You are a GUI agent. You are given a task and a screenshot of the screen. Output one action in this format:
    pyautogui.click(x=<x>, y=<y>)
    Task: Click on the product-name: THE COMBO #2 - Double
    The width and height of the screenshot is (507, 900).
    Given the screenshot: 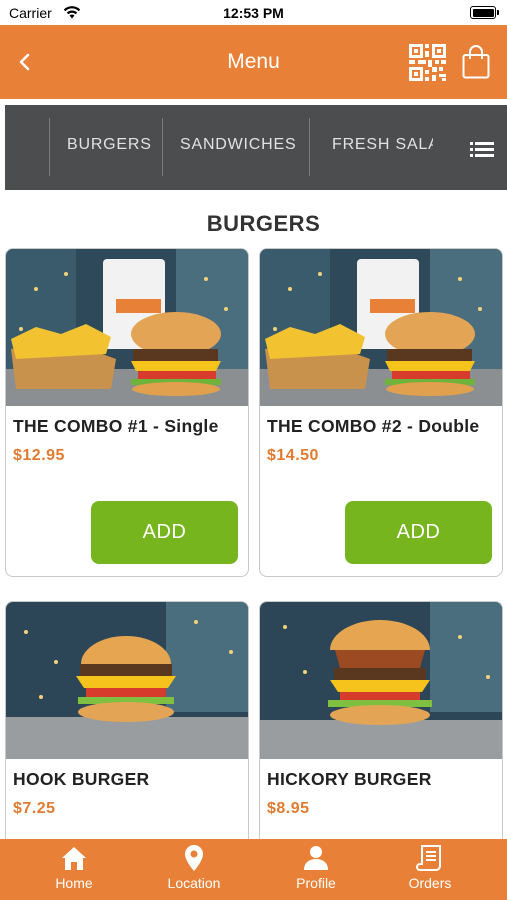 What is the action you would take?
    pyautogui.click(x=373, y=426)
    